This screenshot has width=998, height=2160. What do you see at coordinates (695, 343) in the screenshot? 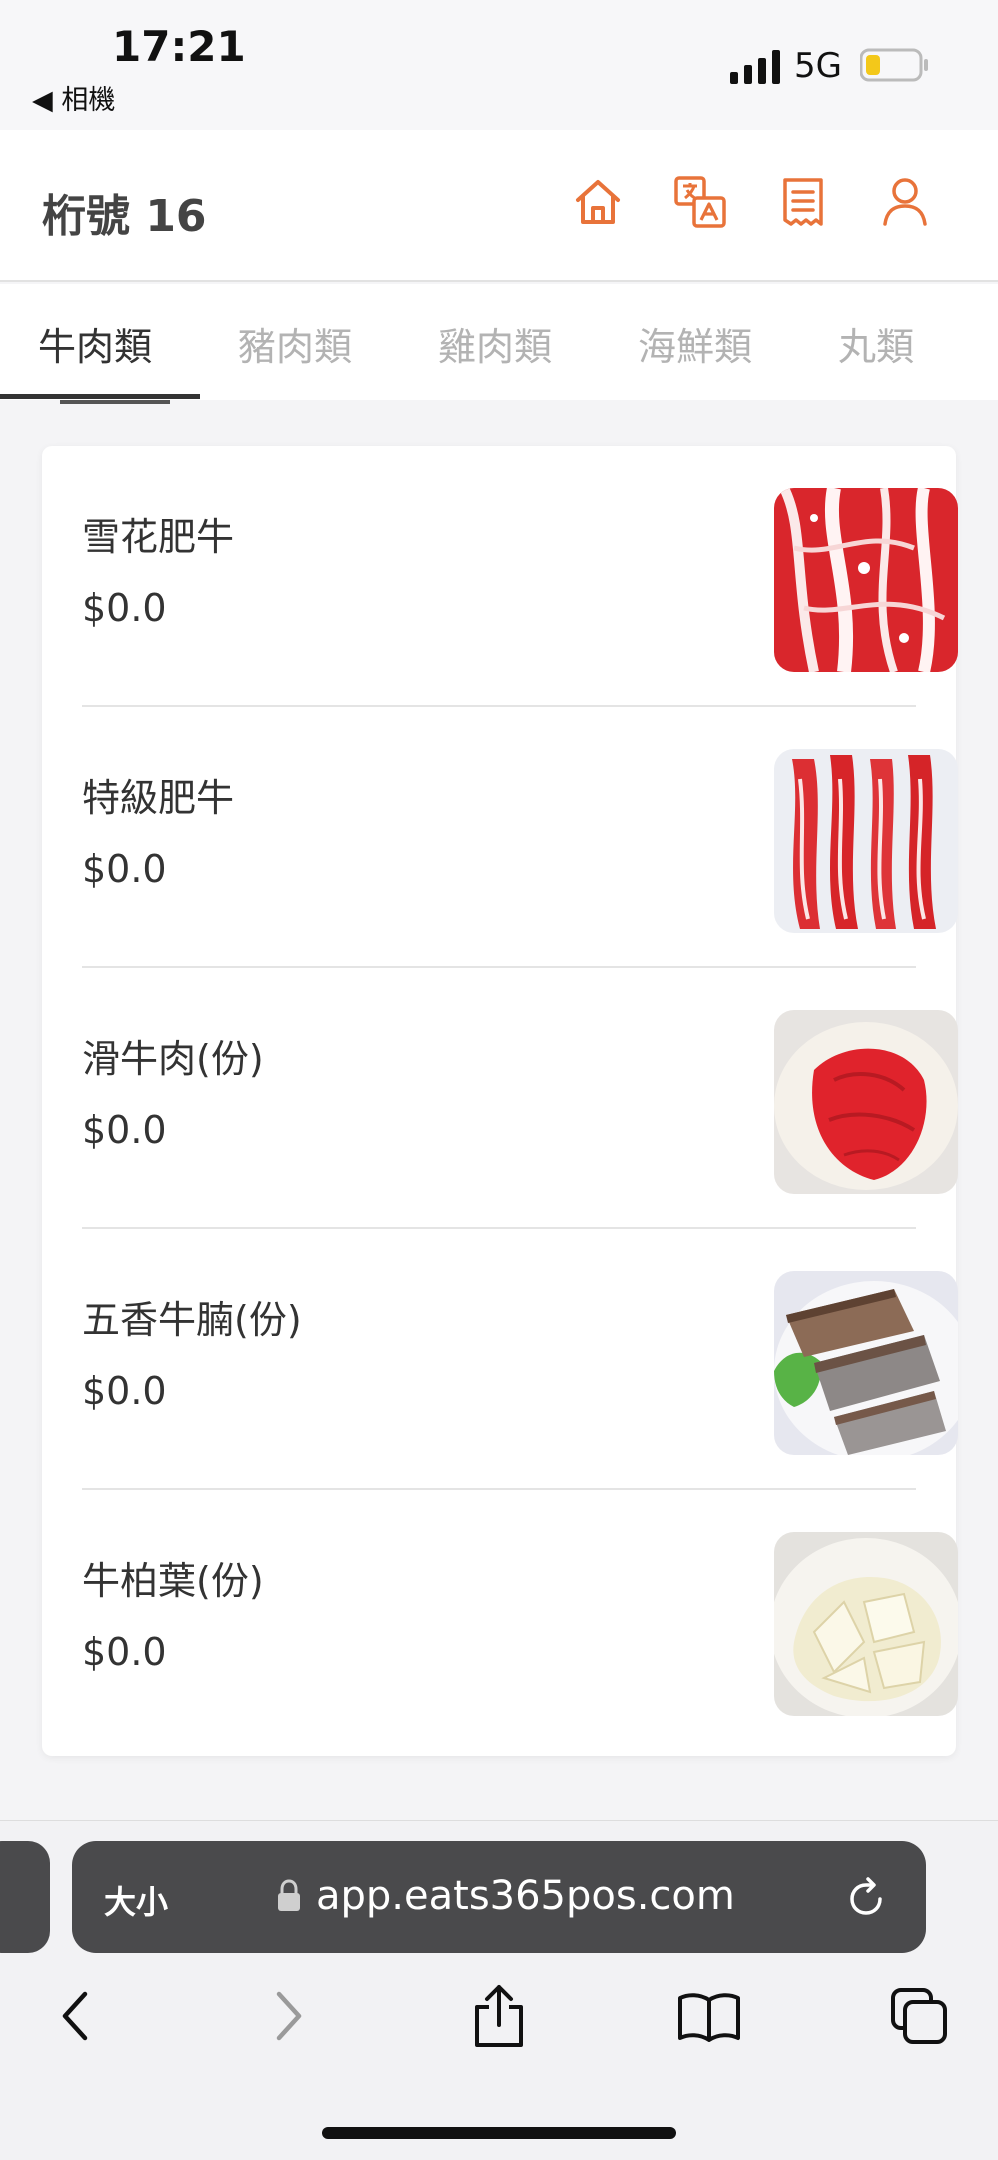
I see `tab-seafood: 海鮮類` at bounding box center [695, 343].